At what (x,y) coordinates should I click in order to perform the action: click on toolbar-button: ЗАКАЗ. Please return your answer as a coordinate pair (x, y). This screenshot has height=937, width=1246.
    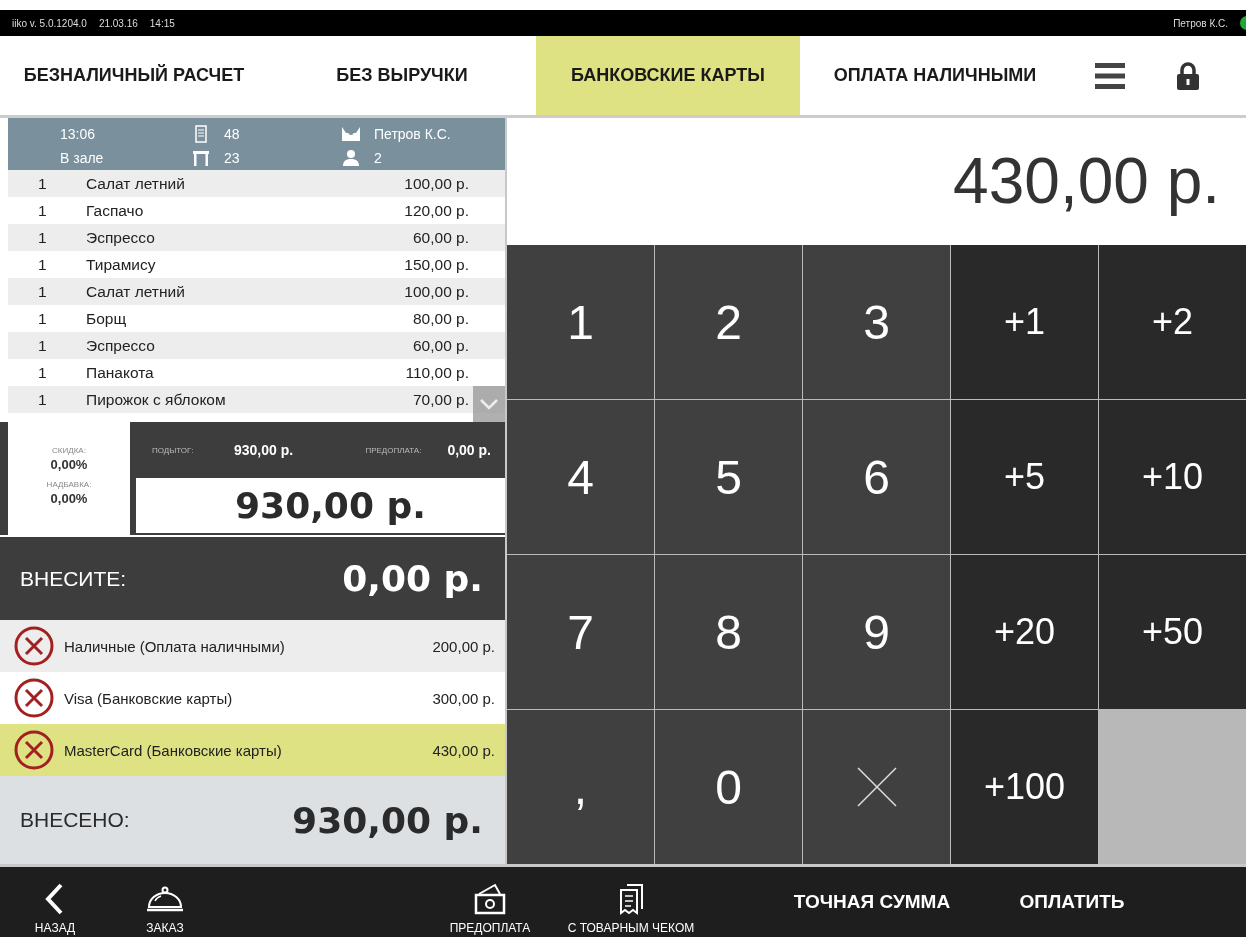
    Looking at the image, I should click on (165, 902).